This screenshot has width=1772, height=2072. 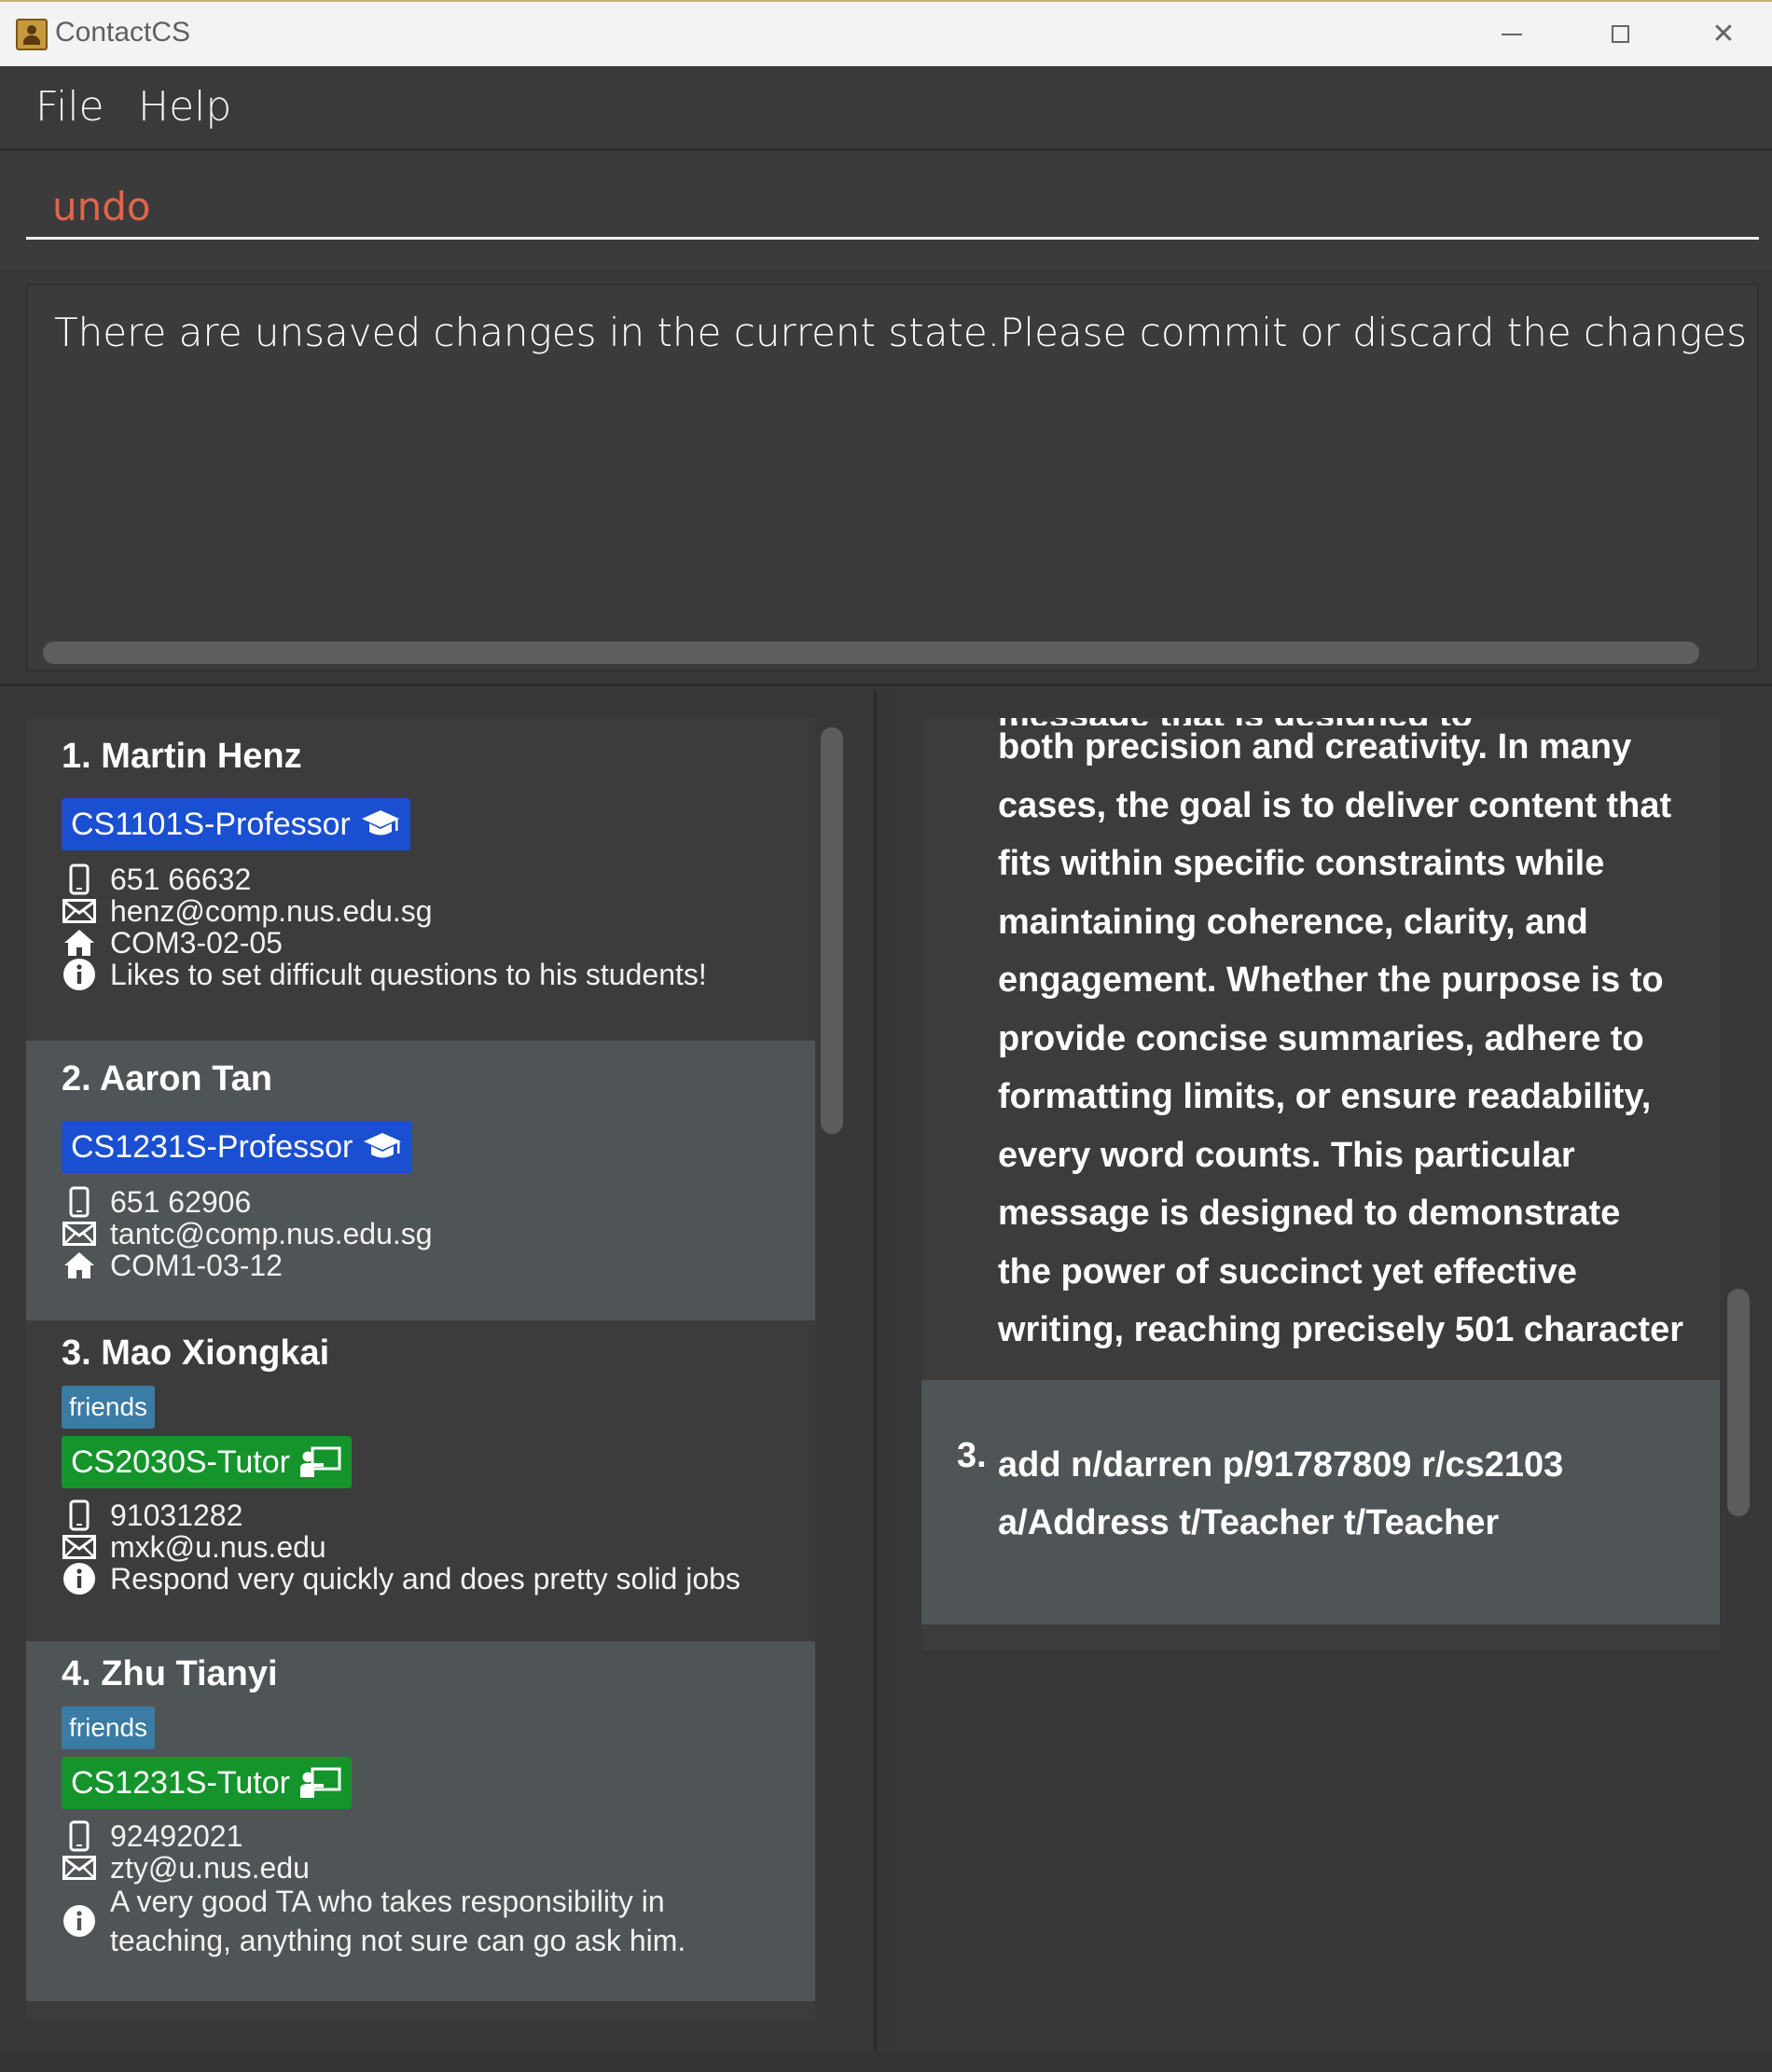 I want to click on command-box, so click(x=886, y=210).